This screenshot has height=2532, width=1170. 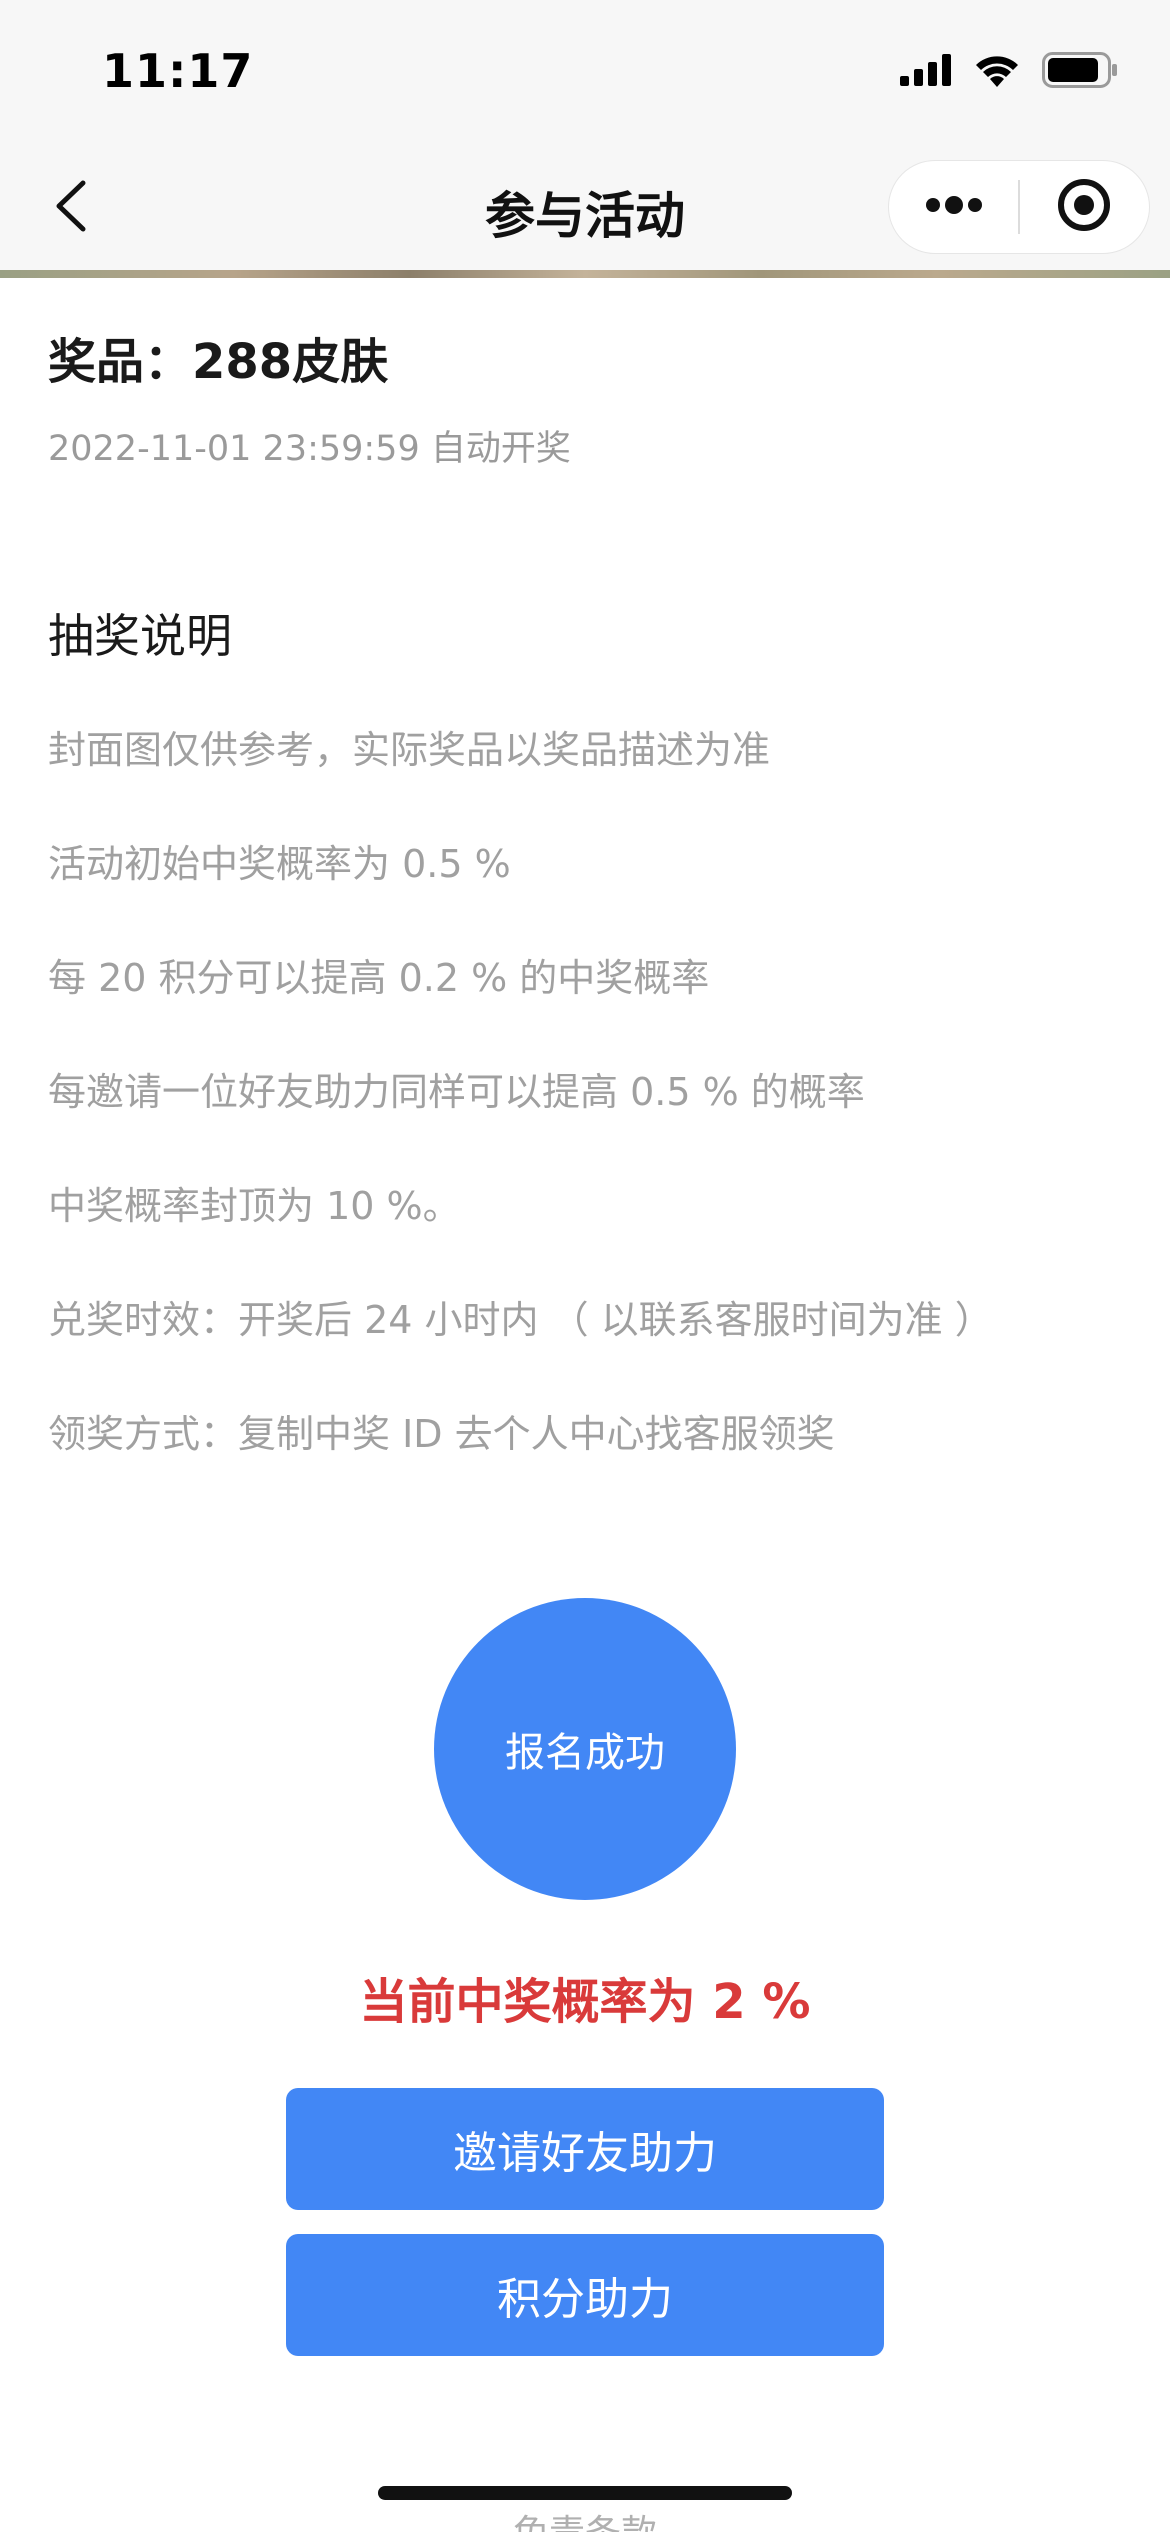 I want to click on battery-icon, so click(x=1080, y=72).